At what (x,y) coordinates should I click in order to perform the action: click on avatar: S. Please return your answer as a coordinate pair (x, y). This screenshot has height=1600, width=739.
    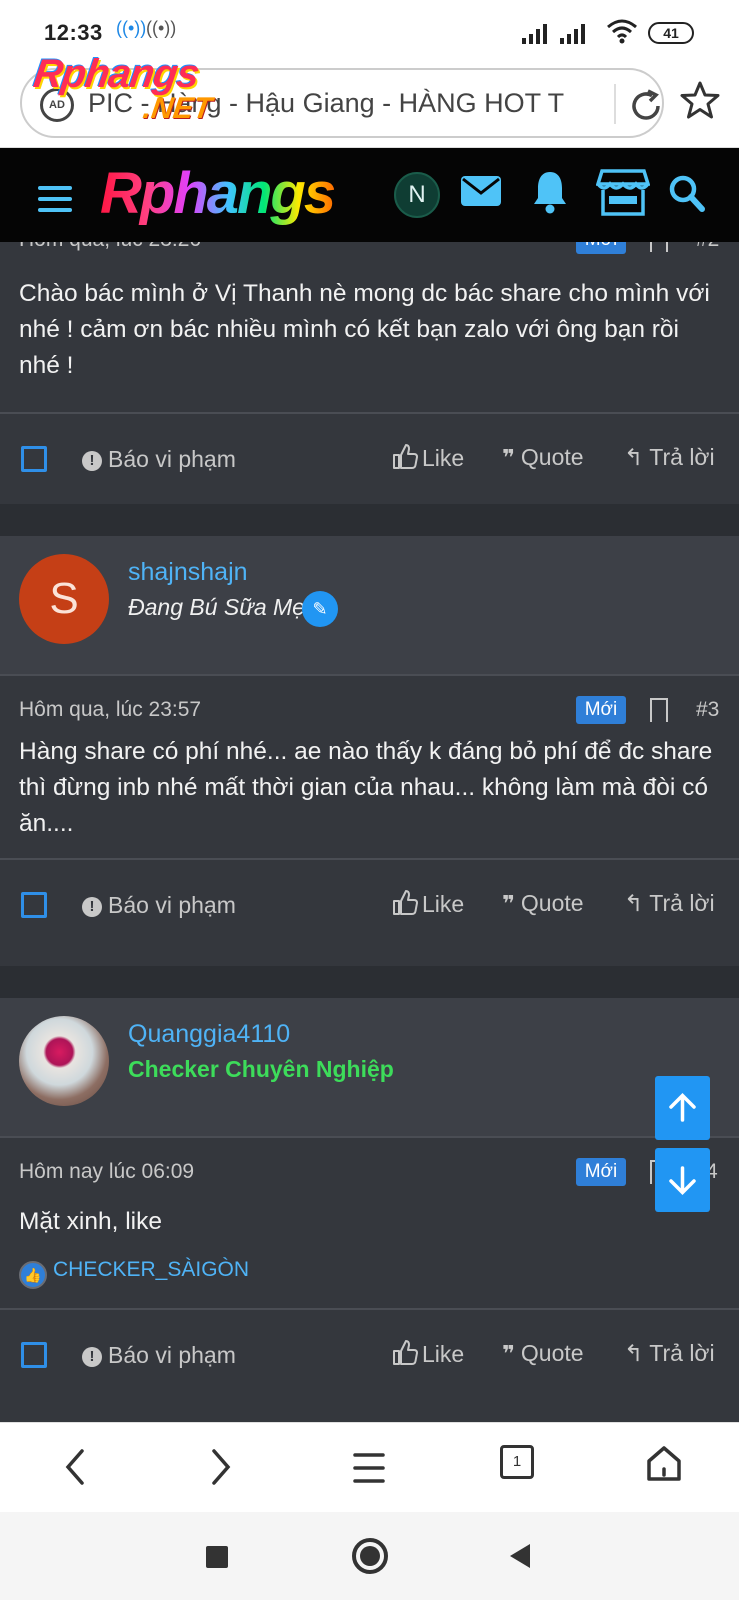
    Looking at the image, I should click on (64, 599).